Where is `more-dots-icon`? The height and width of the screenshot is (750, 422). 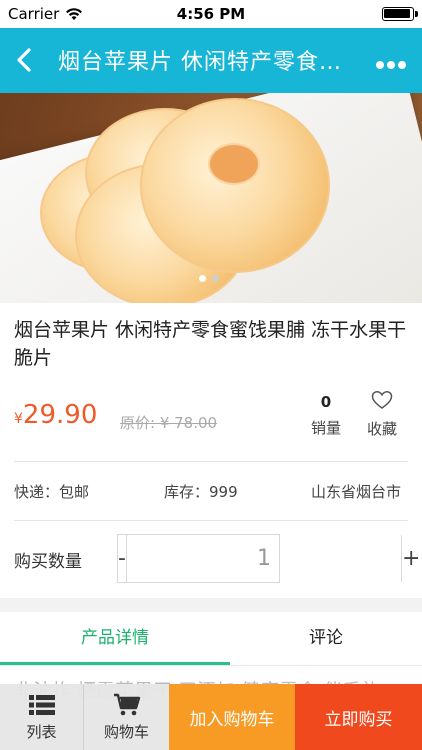 more-dots-icon is located at coordinates (394, 61).